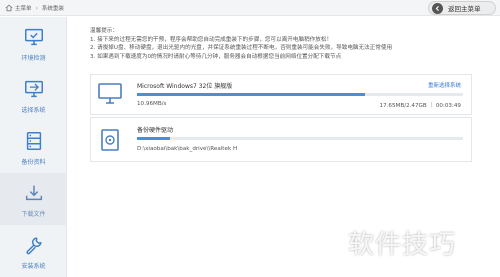 The width and height of the screenshot is (500, 277). I want to click on sidebar-item-label: 备份资料, so click(33, 162).